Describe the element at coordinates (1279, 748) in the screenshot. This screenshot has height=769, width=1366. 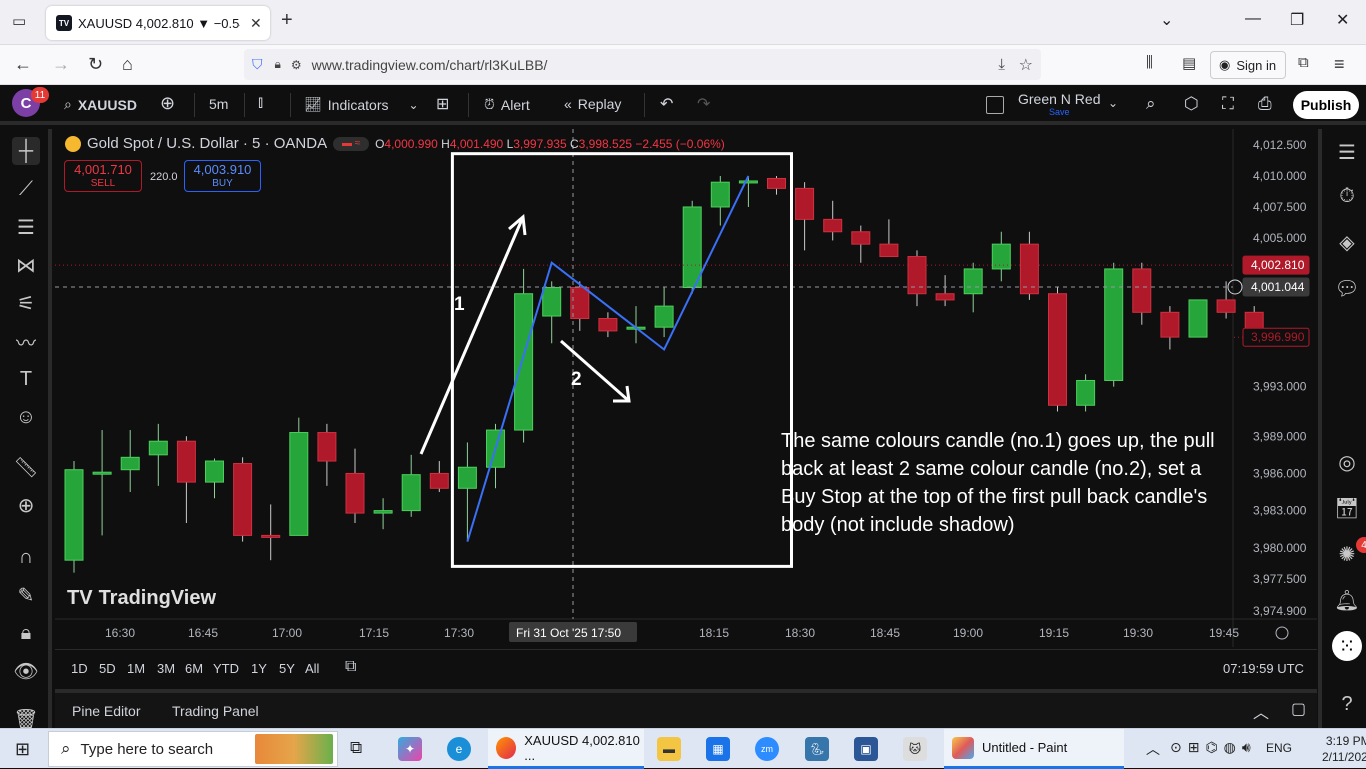
I see `language-indicator: ENG` at that location.